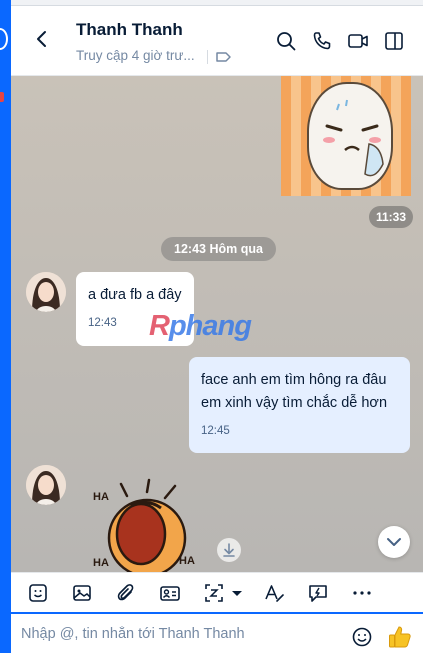 The image size is (423, 653). What do you see at coordinates (214, 593) in the screenshot?
I see `screenshot-icon` at bounding box center [214, 593].